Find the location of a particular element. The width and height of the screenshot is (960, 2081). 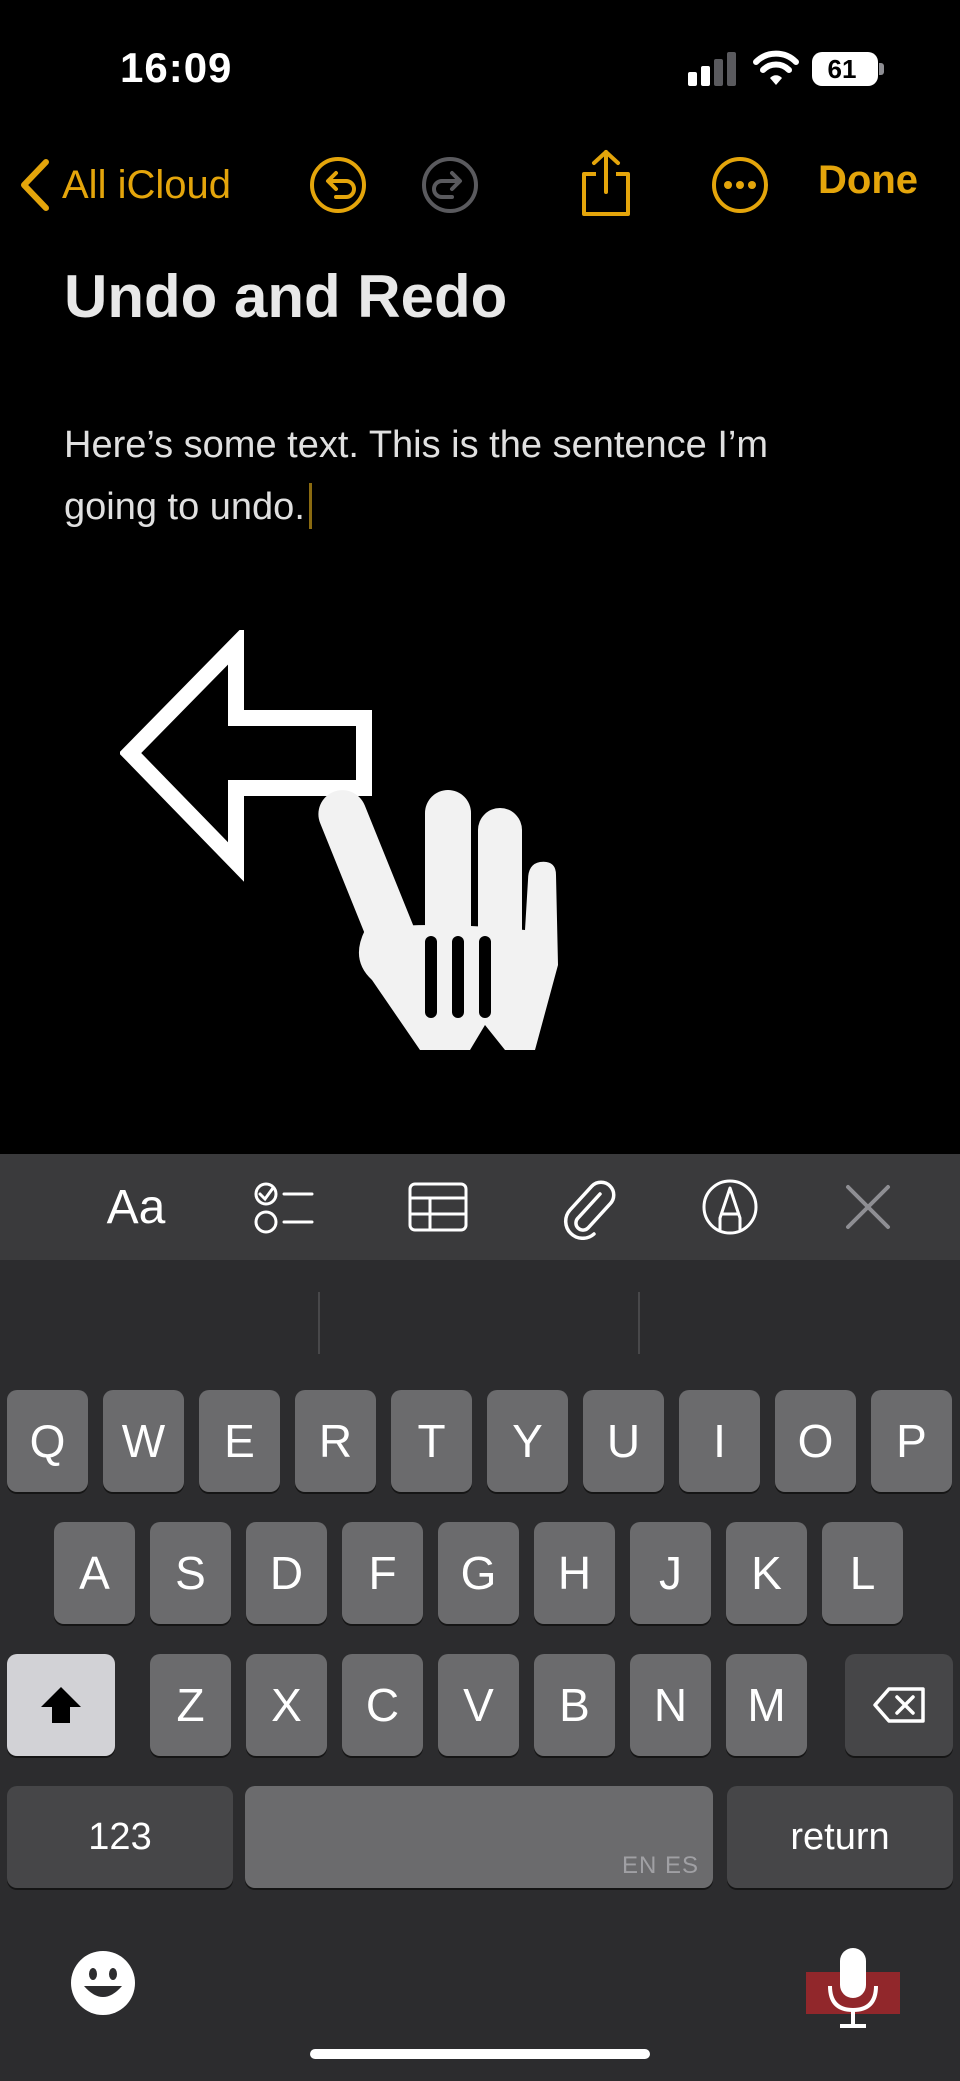

checklist-icon is located at coordinates (284, 1207).